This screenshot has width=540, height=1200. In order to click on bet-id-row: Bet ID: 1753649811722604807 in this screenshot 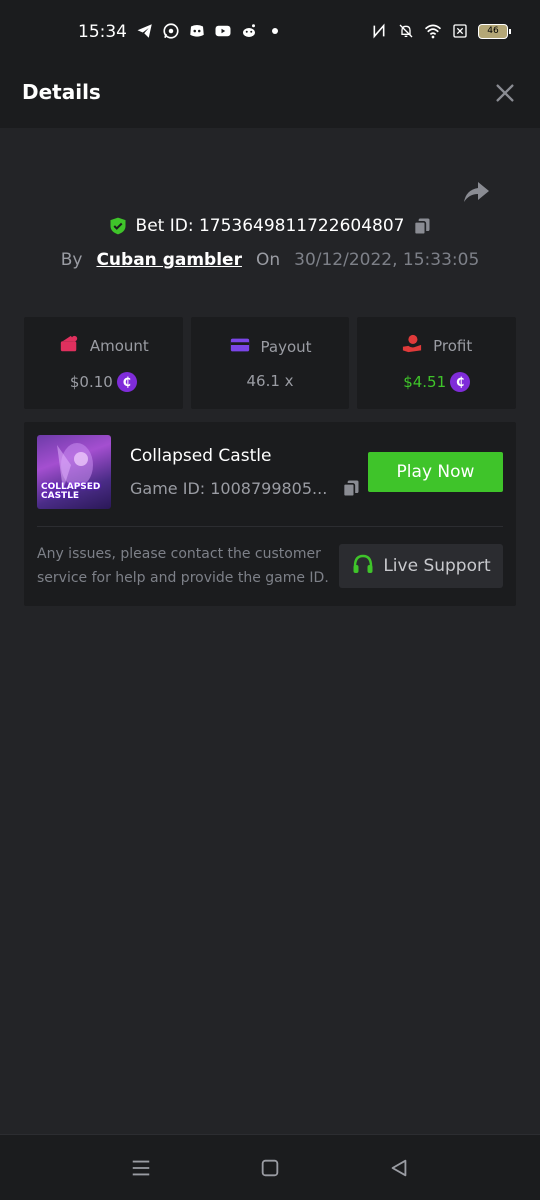, I will do `click(270, 226)`.